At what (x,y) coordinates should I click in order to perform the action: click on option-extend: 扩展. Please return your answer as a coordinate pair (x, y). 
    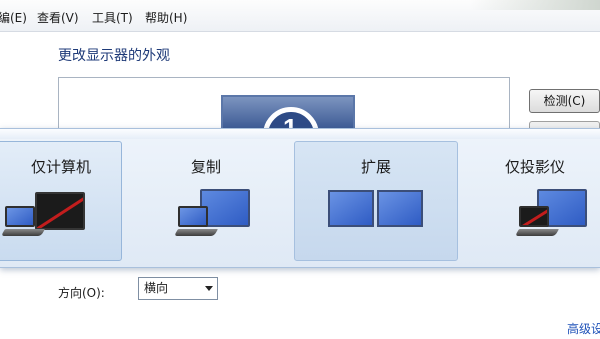
    Looking at the image, I should click on (376, 201).